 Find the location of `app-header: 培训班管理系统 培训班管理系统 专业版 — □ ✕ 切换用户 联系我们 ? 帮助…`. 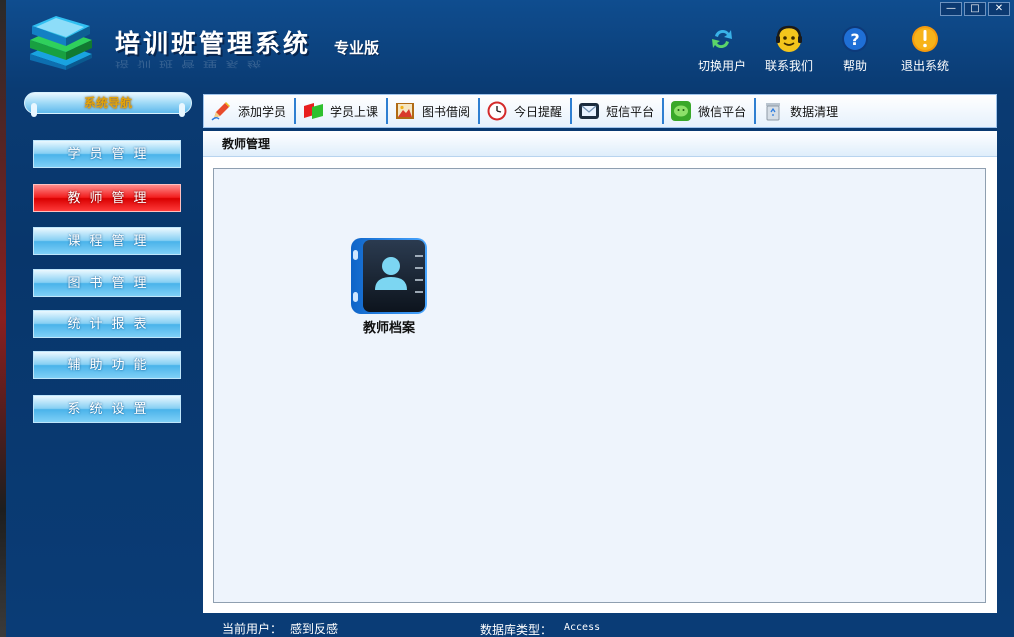

app-header: 培训班管理系统 培训班管理系统 专业版 — □ ✕ 切换用户 联系我们 ? 帮助… is located at coordinates (507, 43).